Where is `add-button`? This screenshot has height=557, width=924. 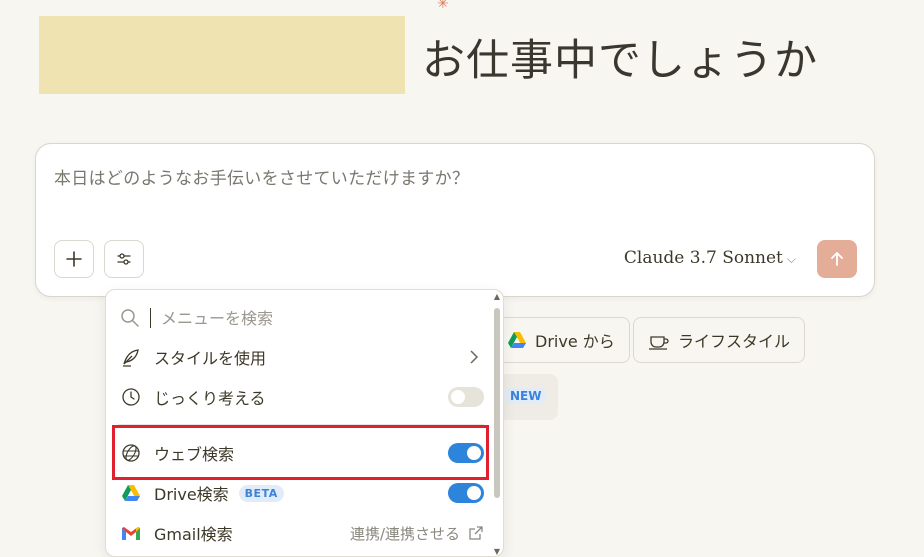
add-button is located at coordinates (74, 259).